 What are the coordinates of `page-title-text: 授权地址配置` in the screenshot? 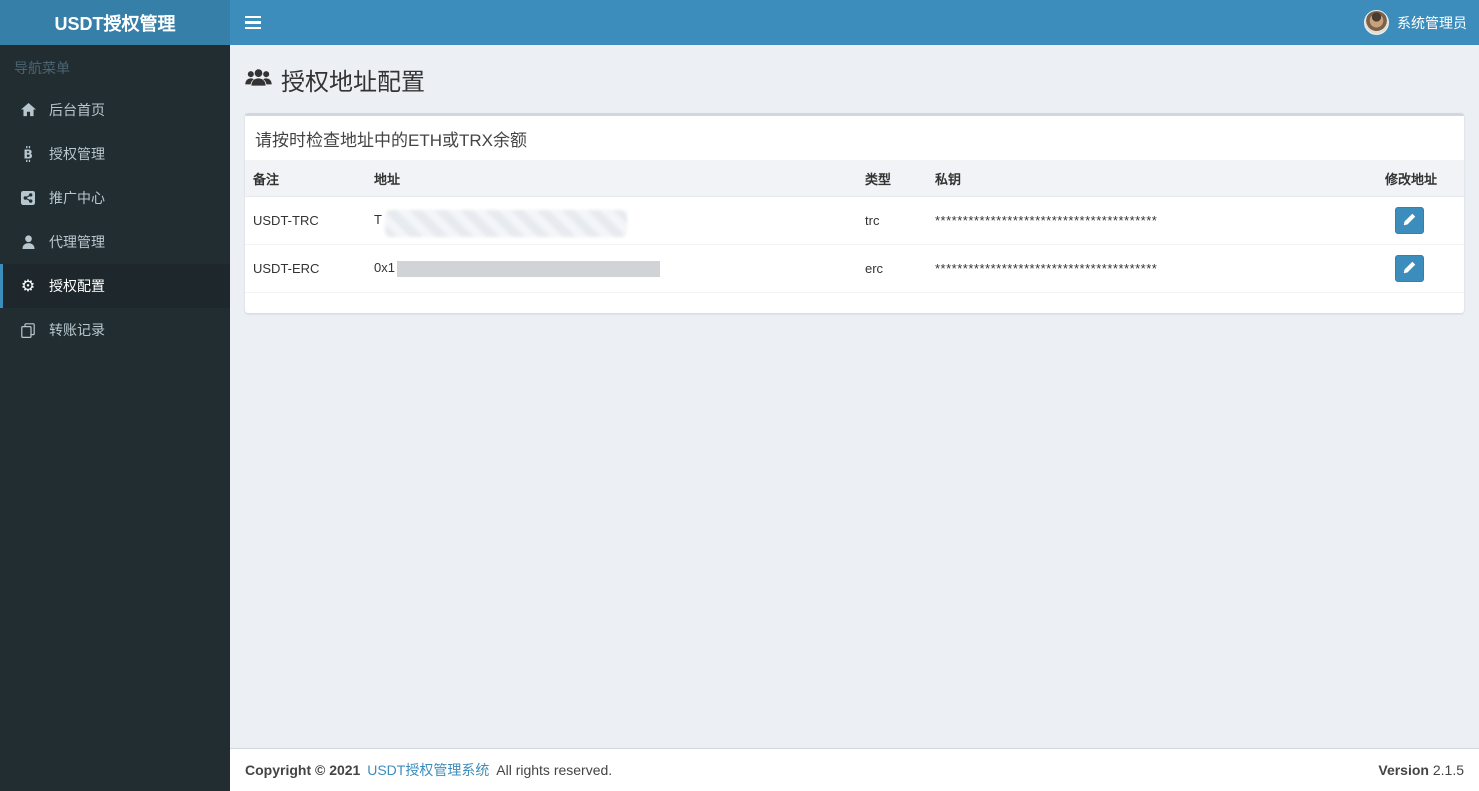 It's located at (353, 82).